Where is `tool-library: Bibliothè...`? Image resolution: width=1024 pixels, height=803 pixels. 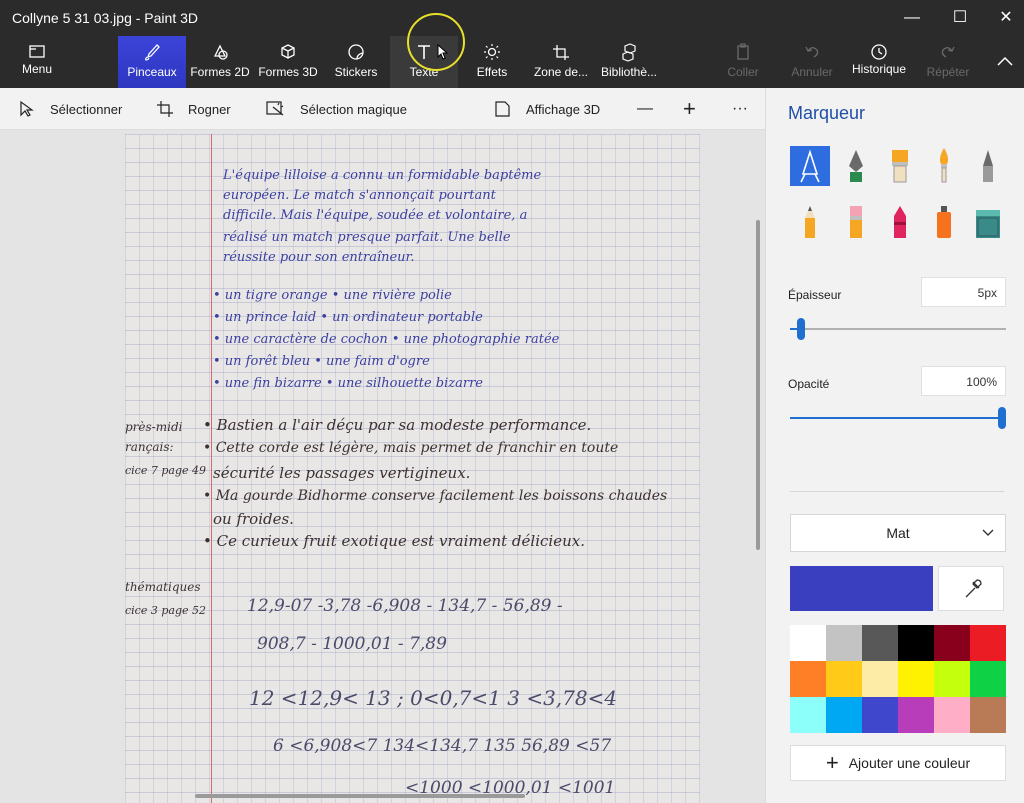 tool-library: Bibliothè... is located at coordinates (629, 62).